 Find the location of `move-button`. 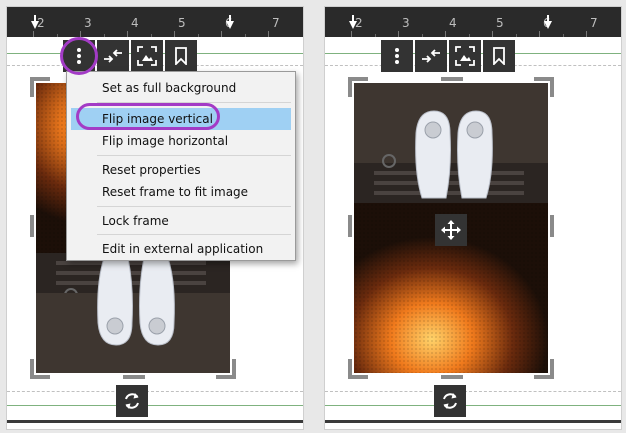

move-button is located at coordinates (451, 230).